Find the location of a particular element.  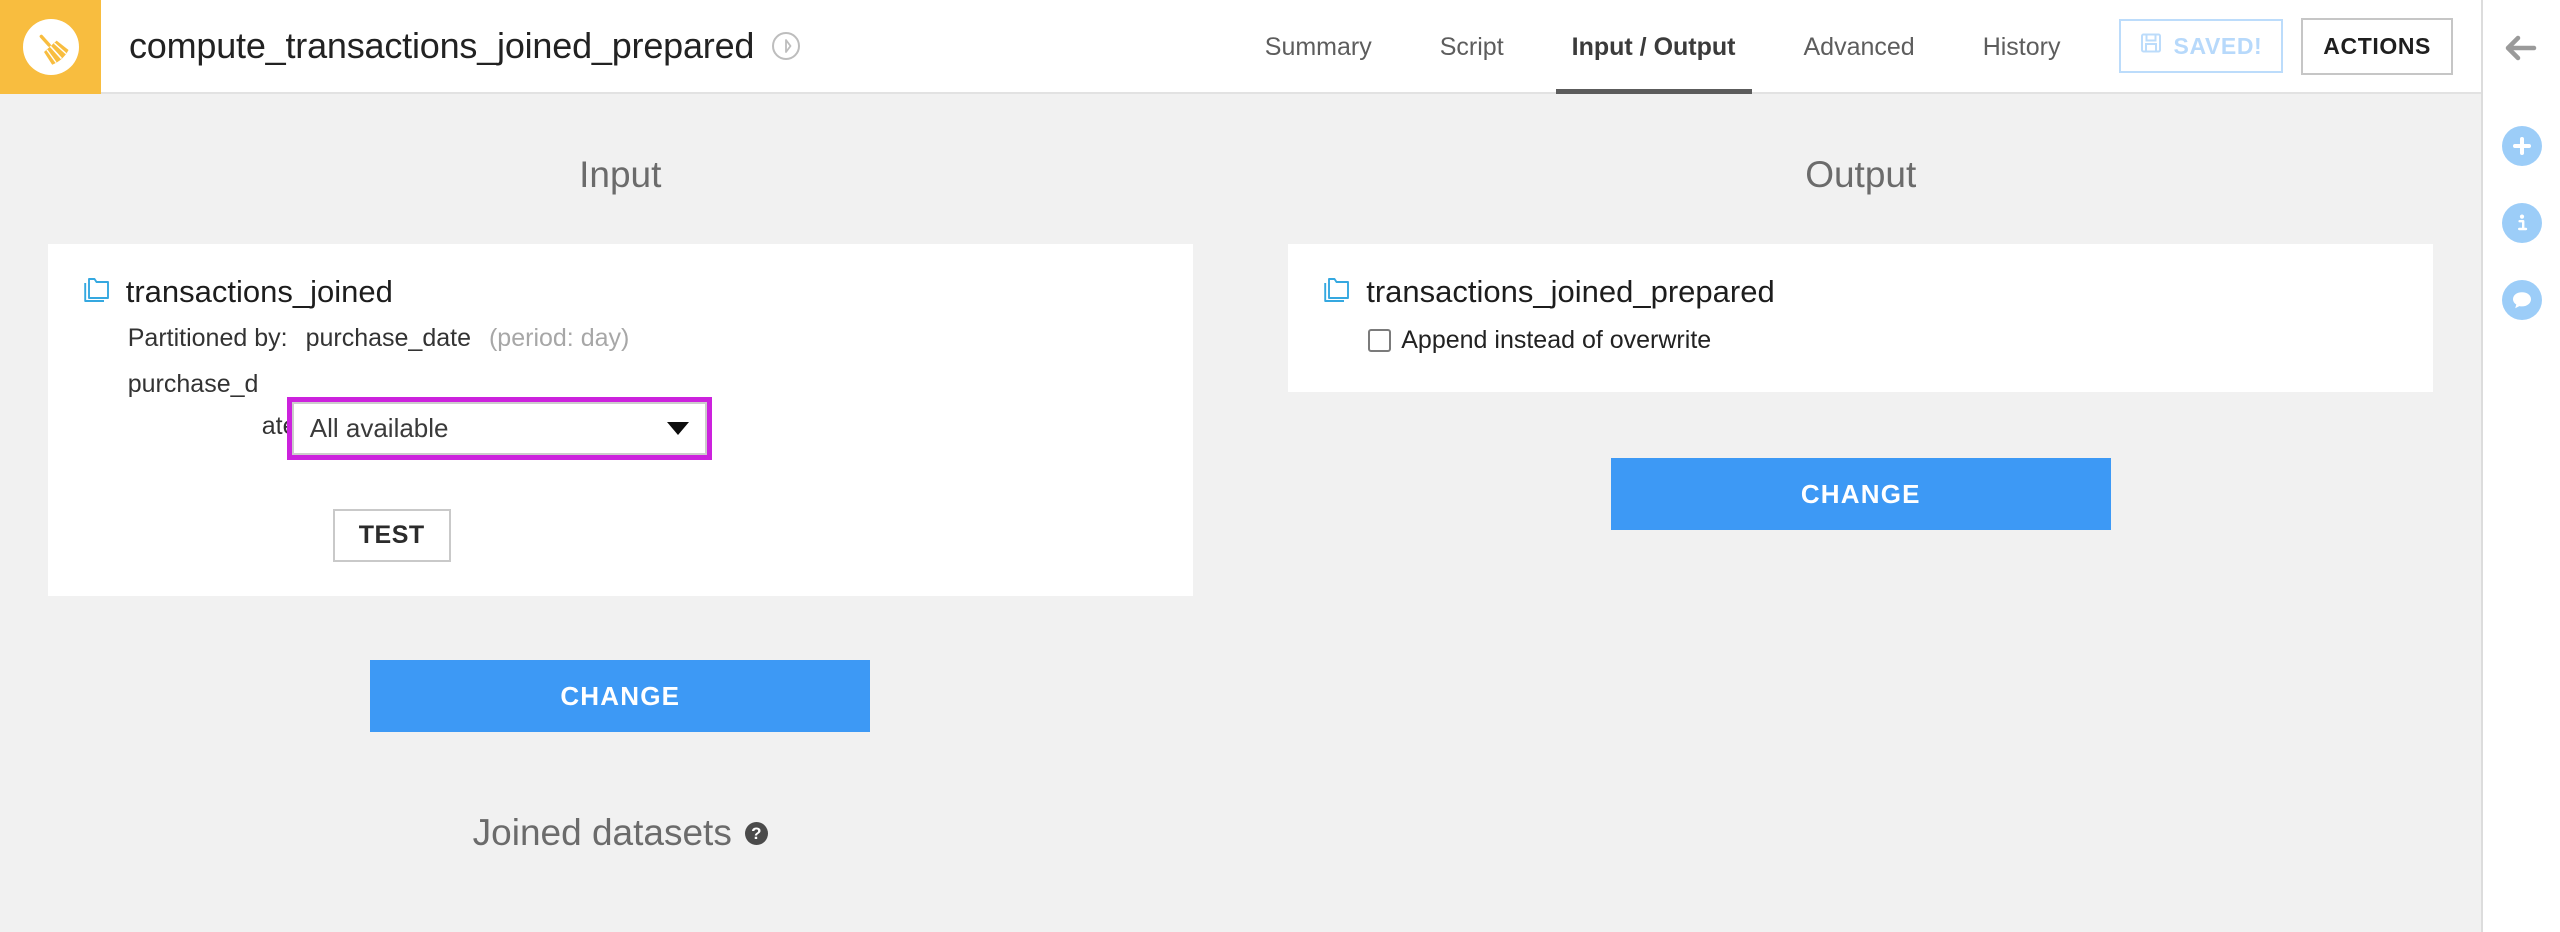

header-buttons: SAVED! ACTIONS is located at coordinates (2288, 46).